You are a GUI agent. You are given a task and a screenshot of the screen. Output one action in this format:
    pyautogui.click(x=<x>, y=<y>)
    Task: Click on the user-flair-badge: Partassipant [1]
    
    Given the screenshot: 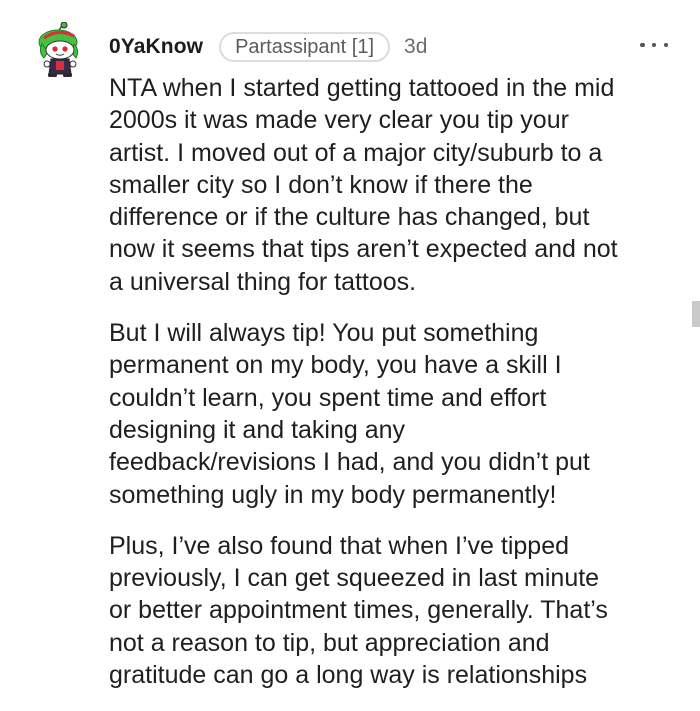 What is the action you would take?
    pyautogui.click(x=305, y=47)
    